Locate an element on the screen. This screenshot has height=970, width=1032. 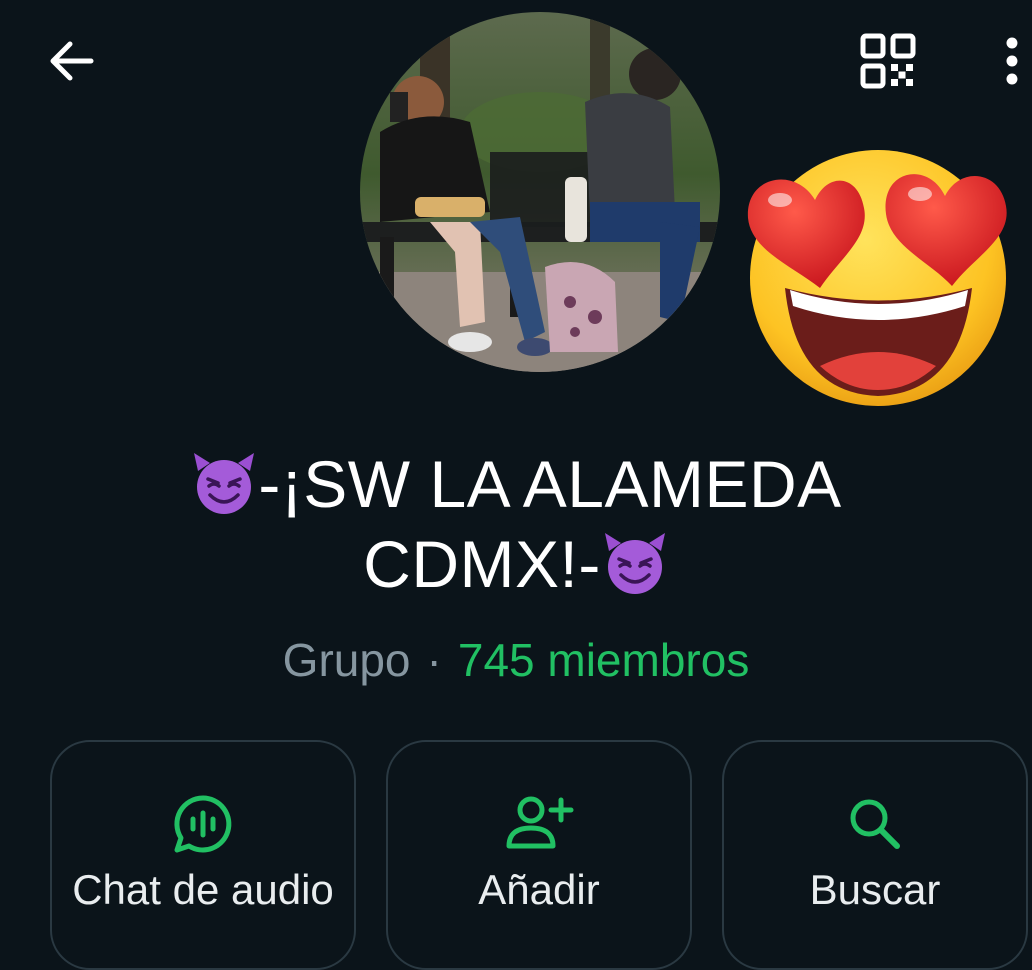
search-label: Buscar is located at coordinates (875, 889).